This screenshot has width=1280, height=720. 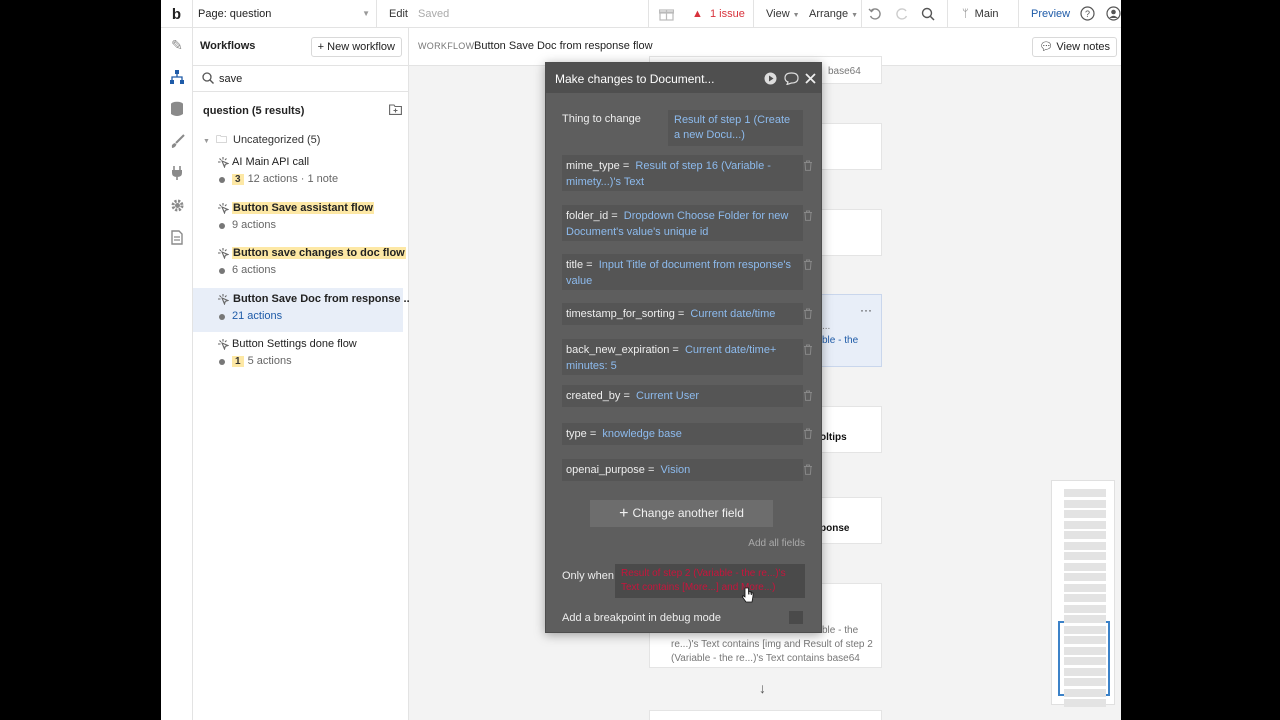 I want to click on add-all-fields-link: Add all fields, so click(x=776, y=543).